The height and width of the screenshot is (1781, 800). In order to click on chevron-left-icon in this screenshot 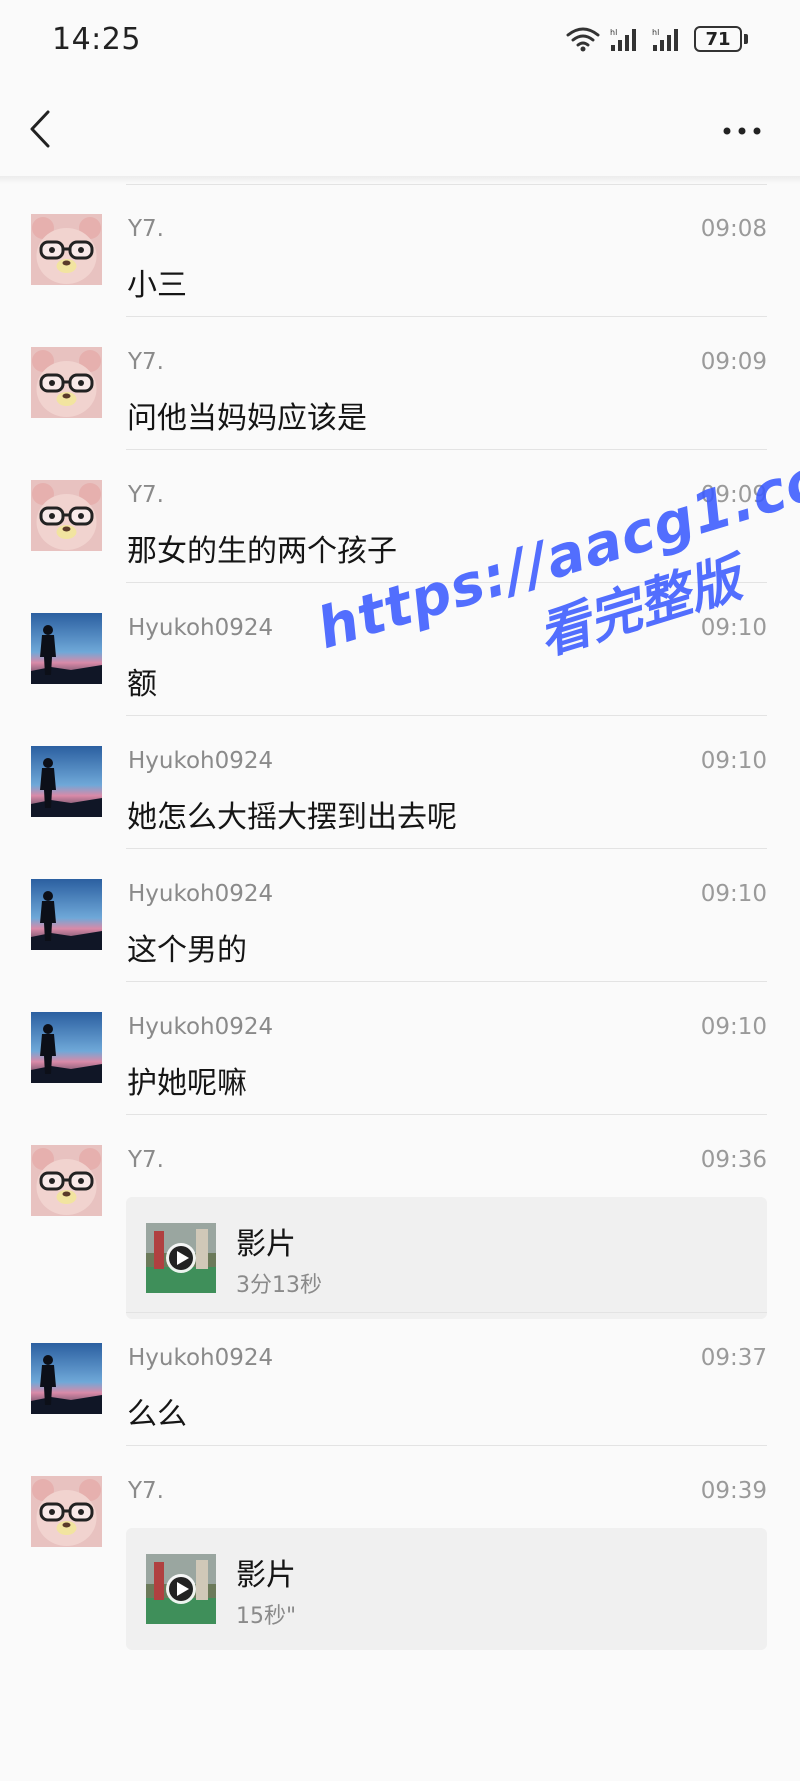, I will do `click(42, 129)`.